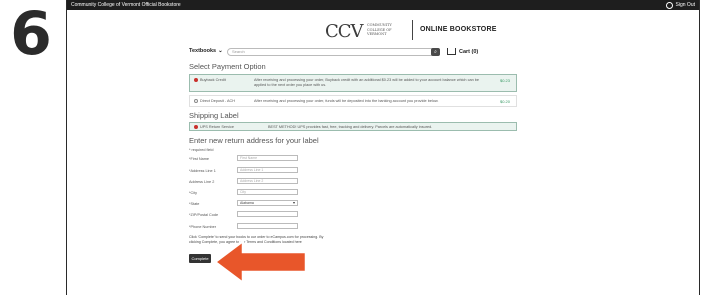  I want to click on radio-ach, so click(196, 101).